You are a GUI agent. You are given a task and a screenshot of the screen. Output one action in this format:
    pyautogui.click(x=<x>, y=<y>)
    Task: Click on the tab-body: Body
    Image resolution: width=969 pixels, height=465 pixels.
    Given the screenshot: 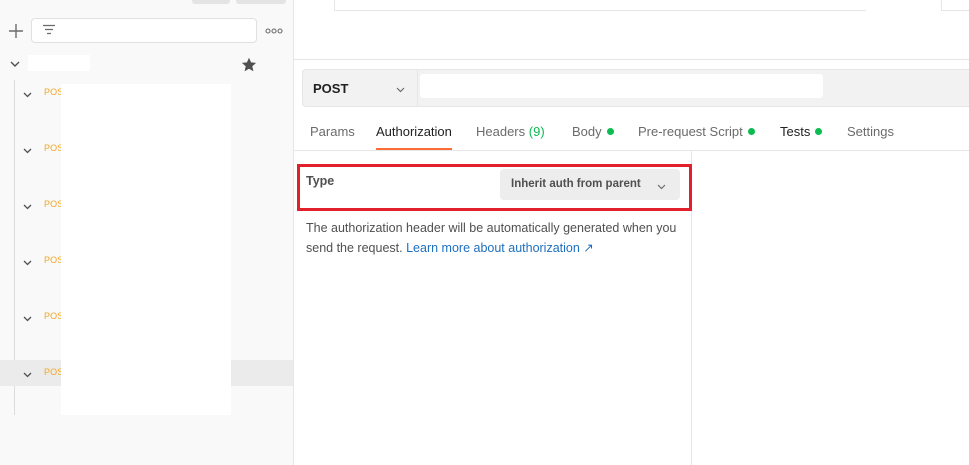 What is the action you would take?
    pyautogui.click(x=593, y=137)
    